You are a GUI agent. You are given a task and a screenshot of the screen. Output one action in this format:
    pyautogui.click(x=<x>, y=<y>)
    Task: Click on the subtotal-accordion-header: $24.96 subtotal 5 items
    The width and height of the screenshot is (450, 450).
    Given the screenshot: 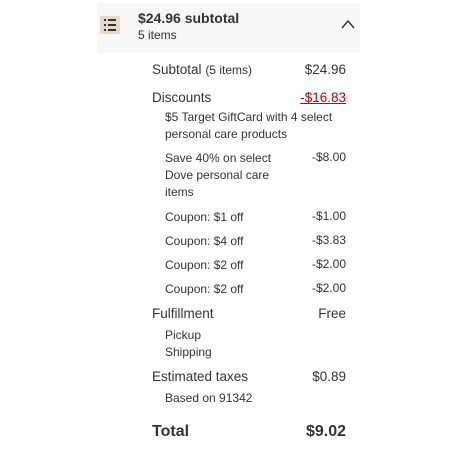 What is the action you would take?
    pyautogui.click(x=228, y=28)
    